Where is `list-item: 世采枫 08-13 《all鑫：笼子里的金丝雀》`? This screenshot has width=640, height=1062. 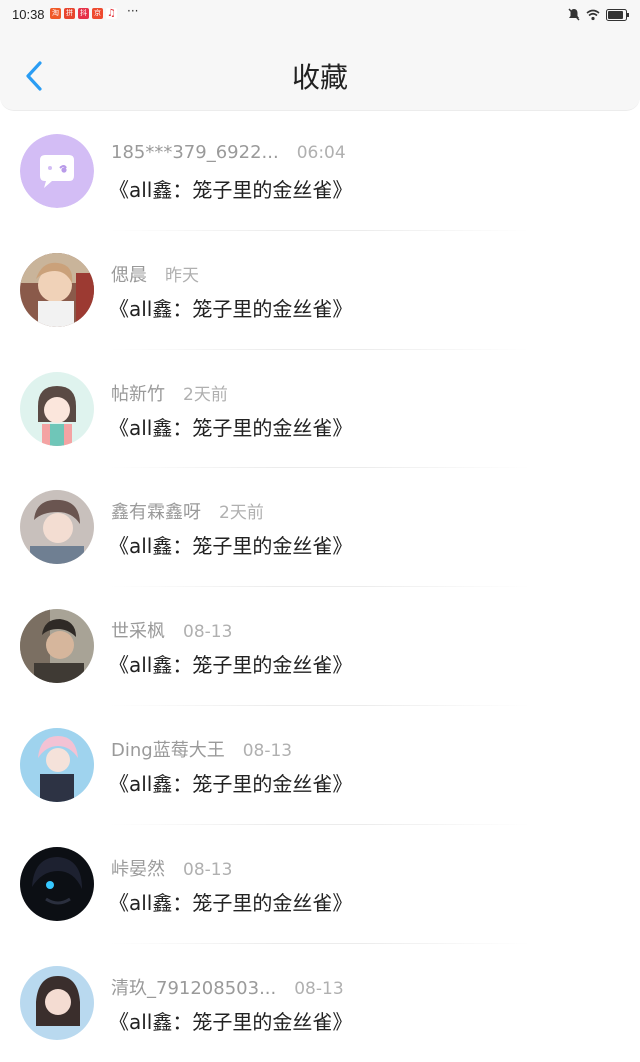 list-item: 世采枫 08-13 《all鑫：笼子里的金丝雀》 is located at coordinates (320, 646).